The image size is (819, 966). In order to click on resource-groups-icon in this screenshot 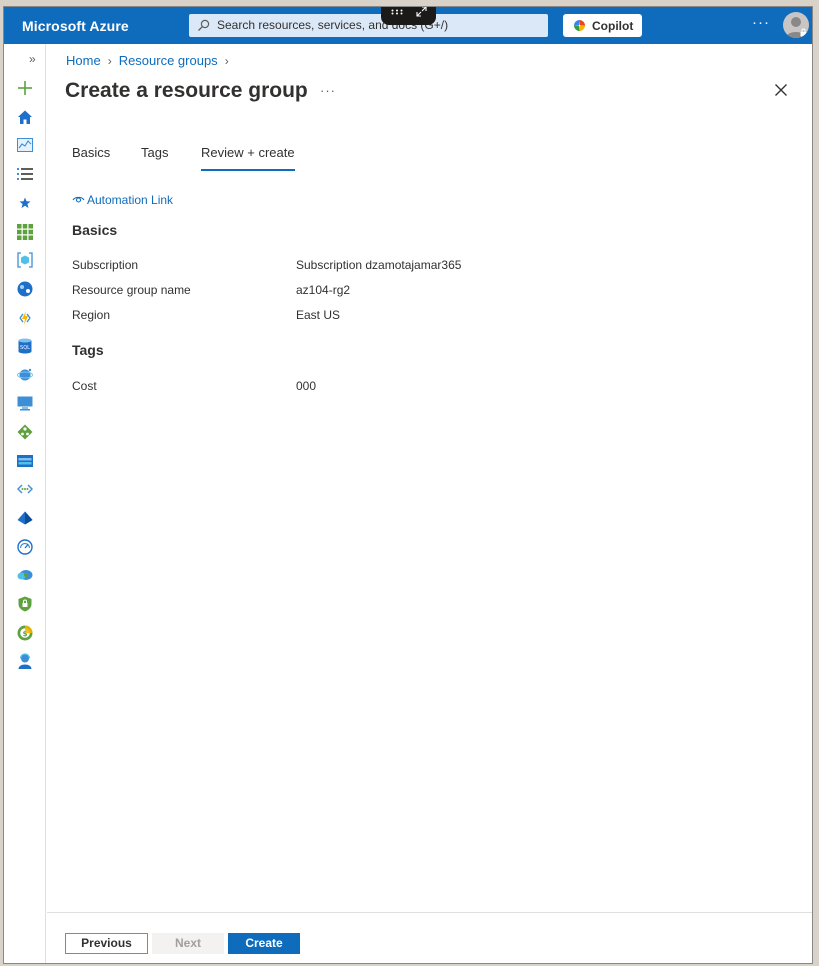, I will do `click(25, 260)`.